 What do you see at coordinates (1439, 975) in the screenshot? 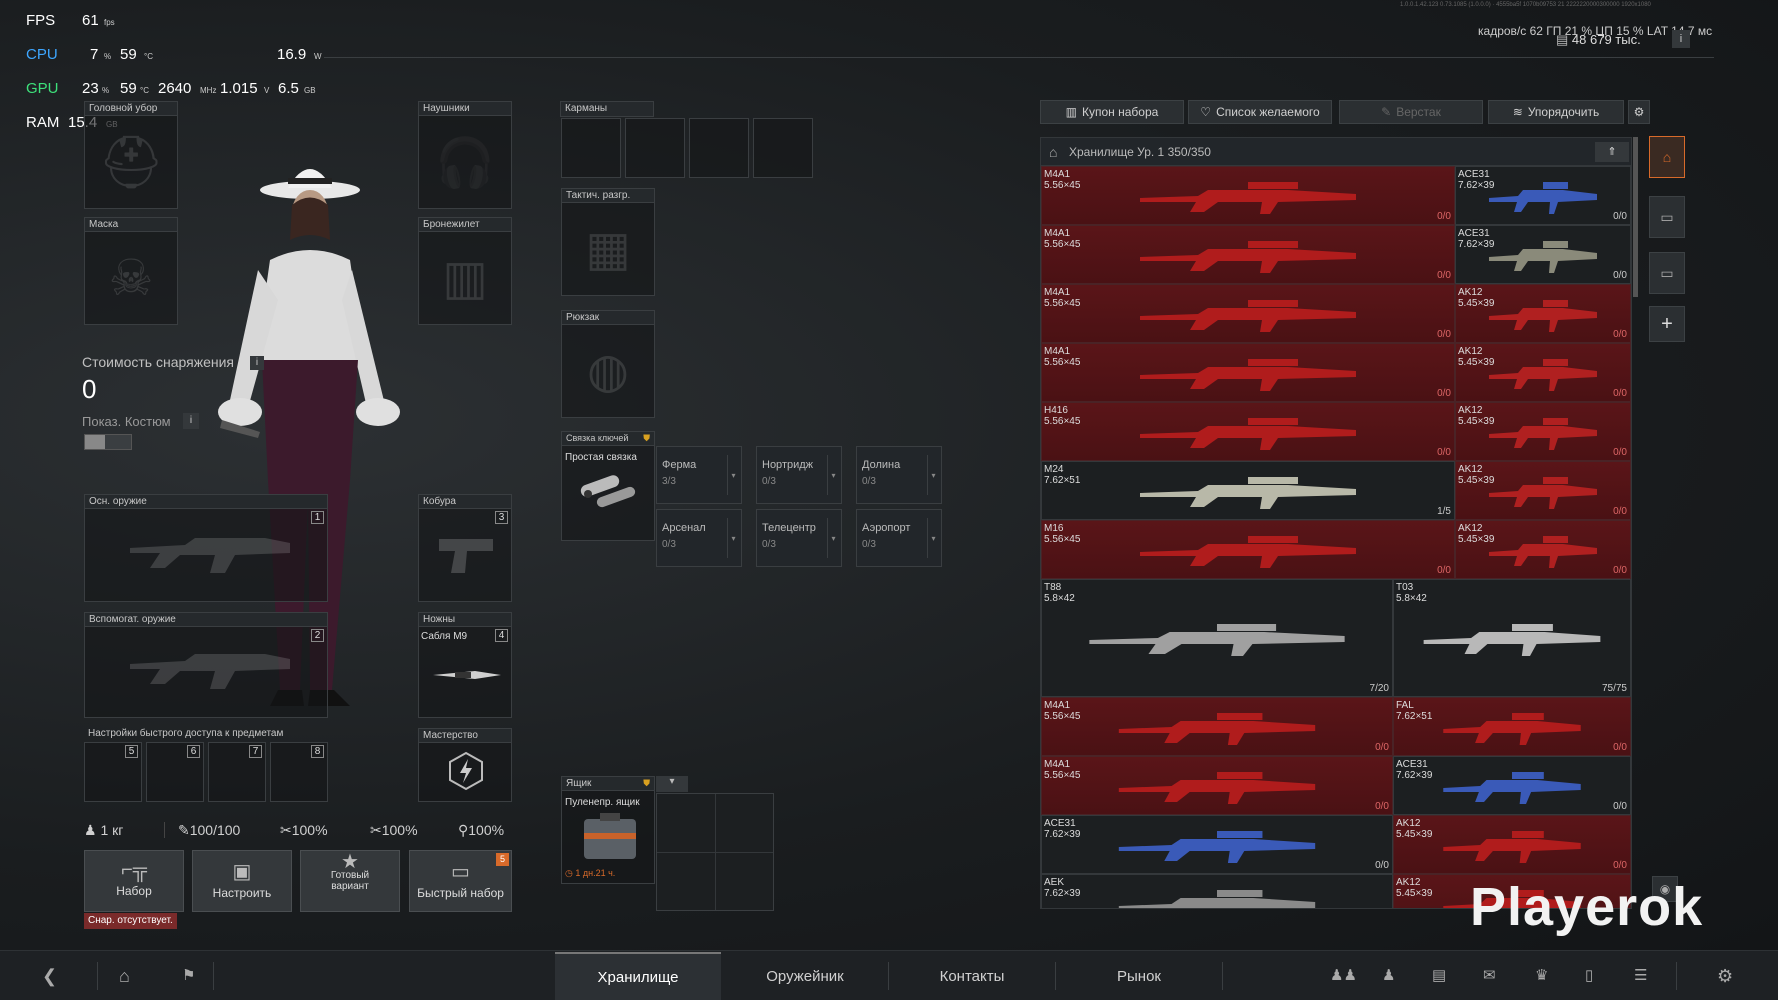
I see `chat-icon: ▤` at bounding box center [1439, 975].